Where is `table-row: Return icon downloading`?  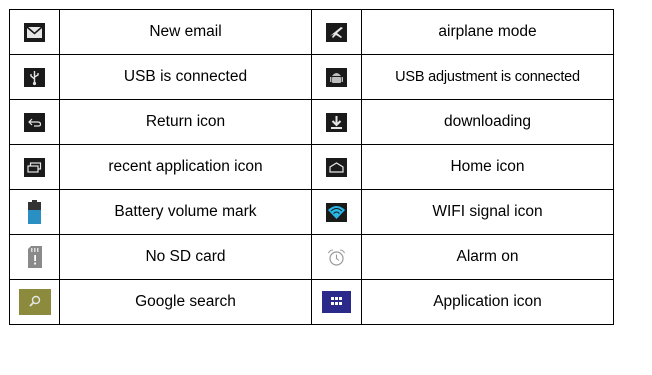
table-row: Return icon downloading is located at coordinates (311, 122).